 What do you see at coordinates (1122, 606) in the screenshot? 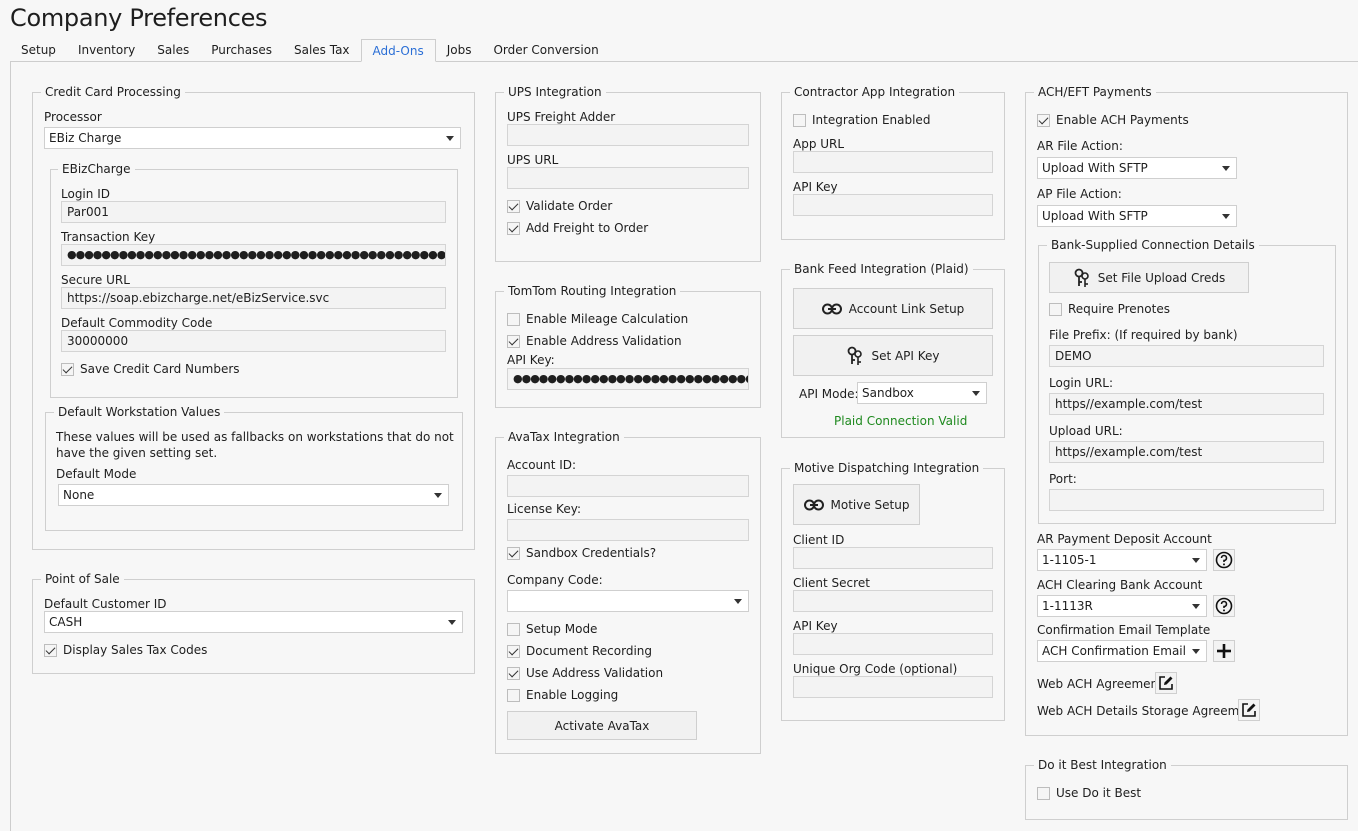
I see `clearing-account-select: 1-1113R` at bounding box center [1122, 606].